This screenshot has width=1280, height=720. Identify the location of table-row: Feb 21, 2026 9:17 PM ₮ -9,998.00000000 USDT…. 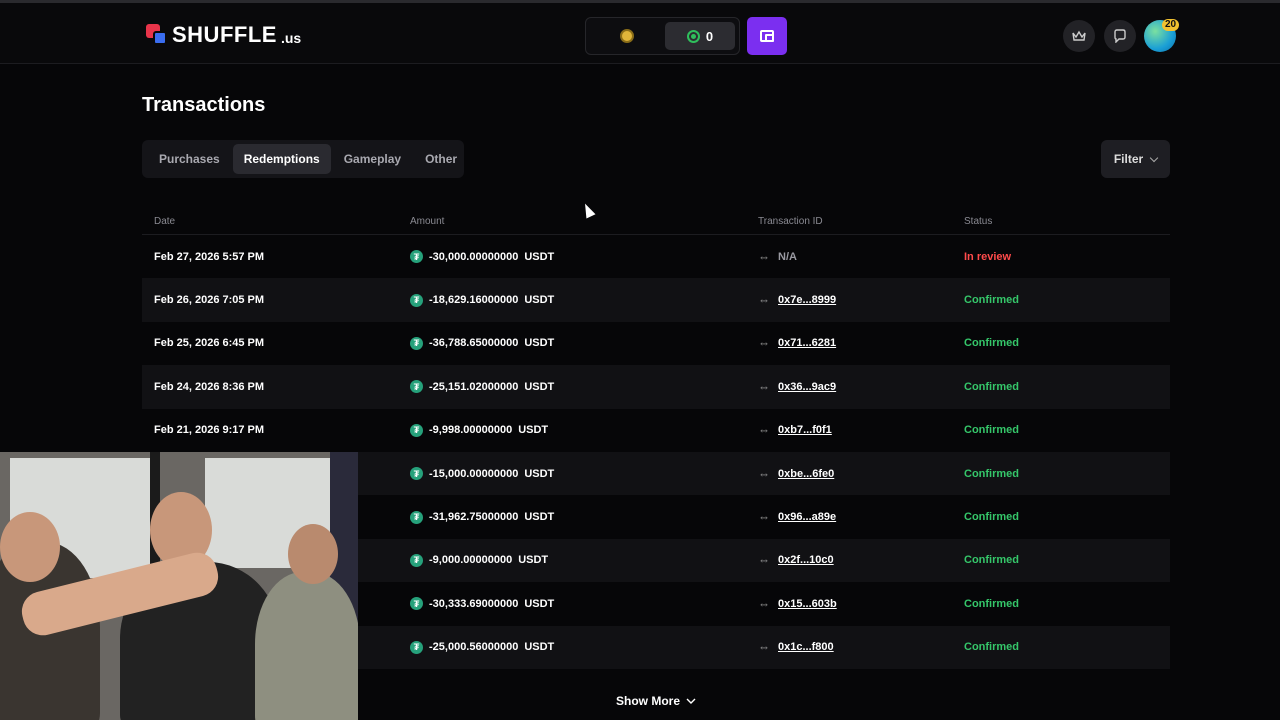
(656, 430).